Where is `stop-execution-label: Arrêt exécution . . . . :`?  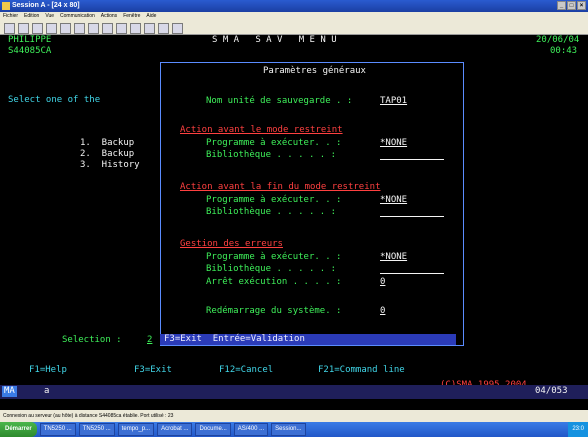
stop-execution-label: Arrêt exécution . . . . : is located at coordinates (274, 282).